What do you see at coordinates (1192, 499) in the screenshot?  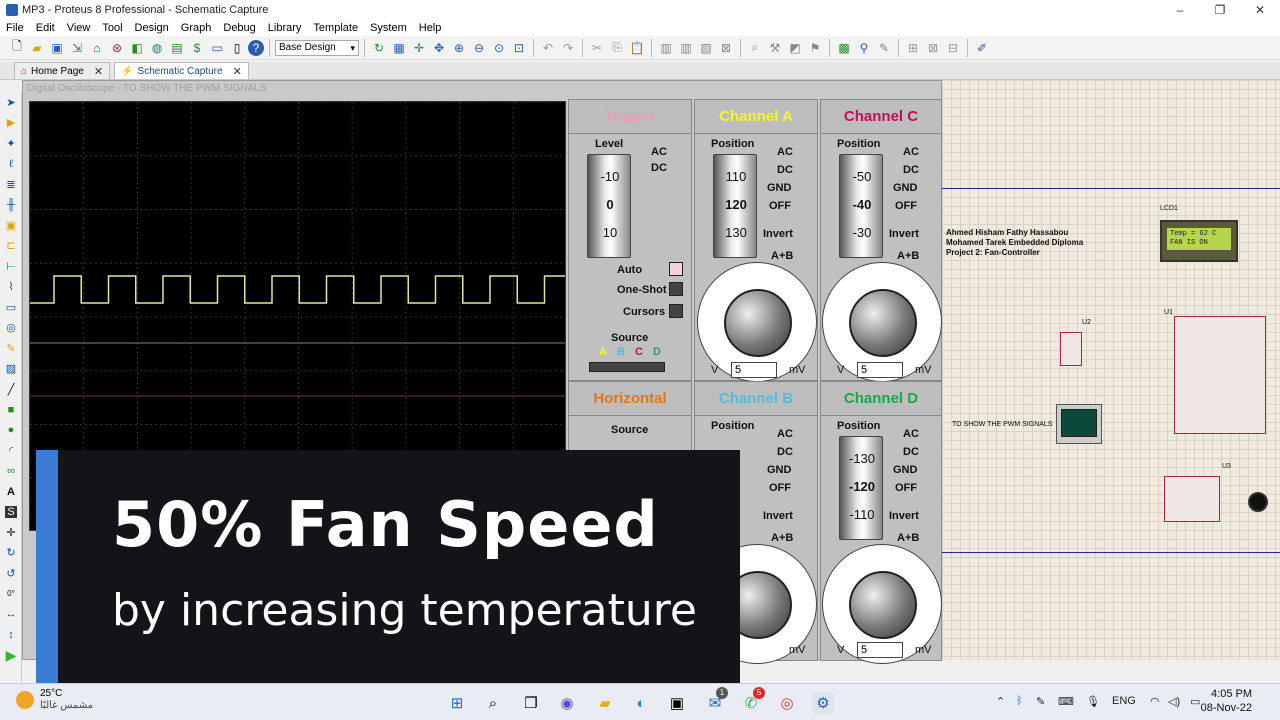 I see `motor-driver-u3` at bounding box center [1192, 499].